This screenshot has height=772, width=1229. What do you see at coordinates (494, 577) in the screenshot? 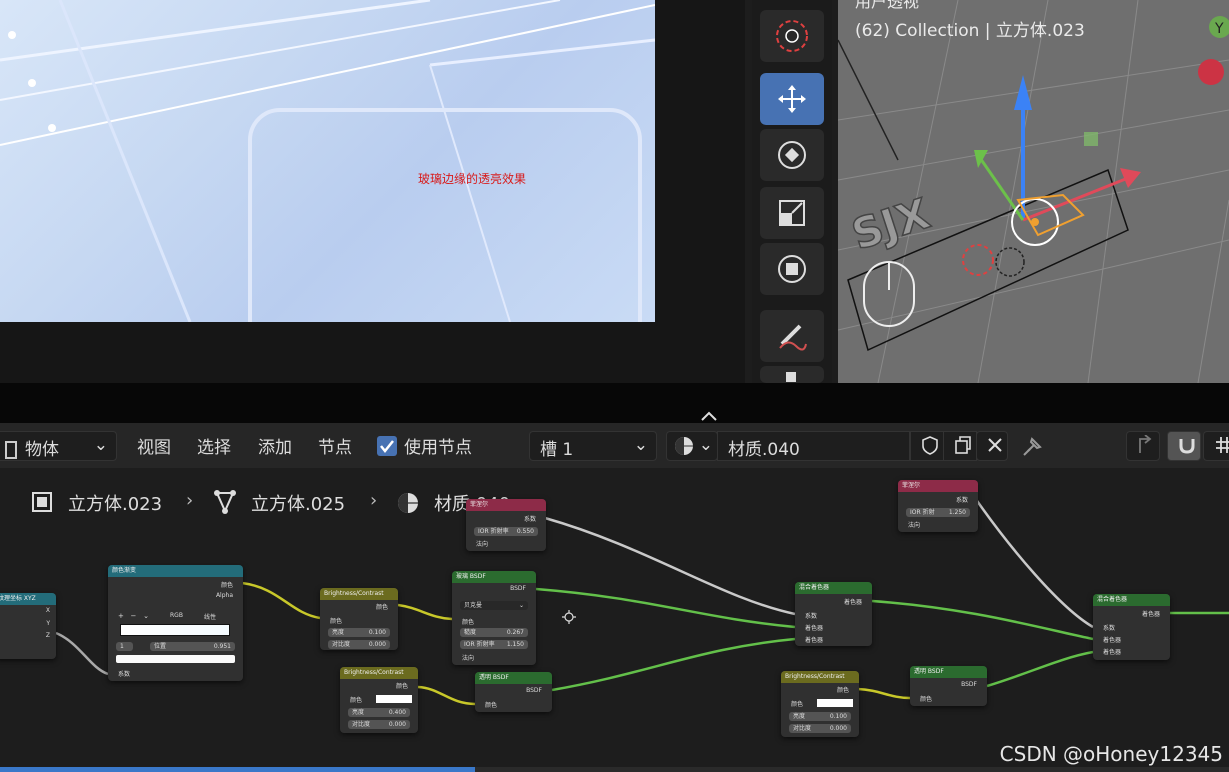
I see `node-title: 玻璃 BSDF` at bounding box center [494, 577].